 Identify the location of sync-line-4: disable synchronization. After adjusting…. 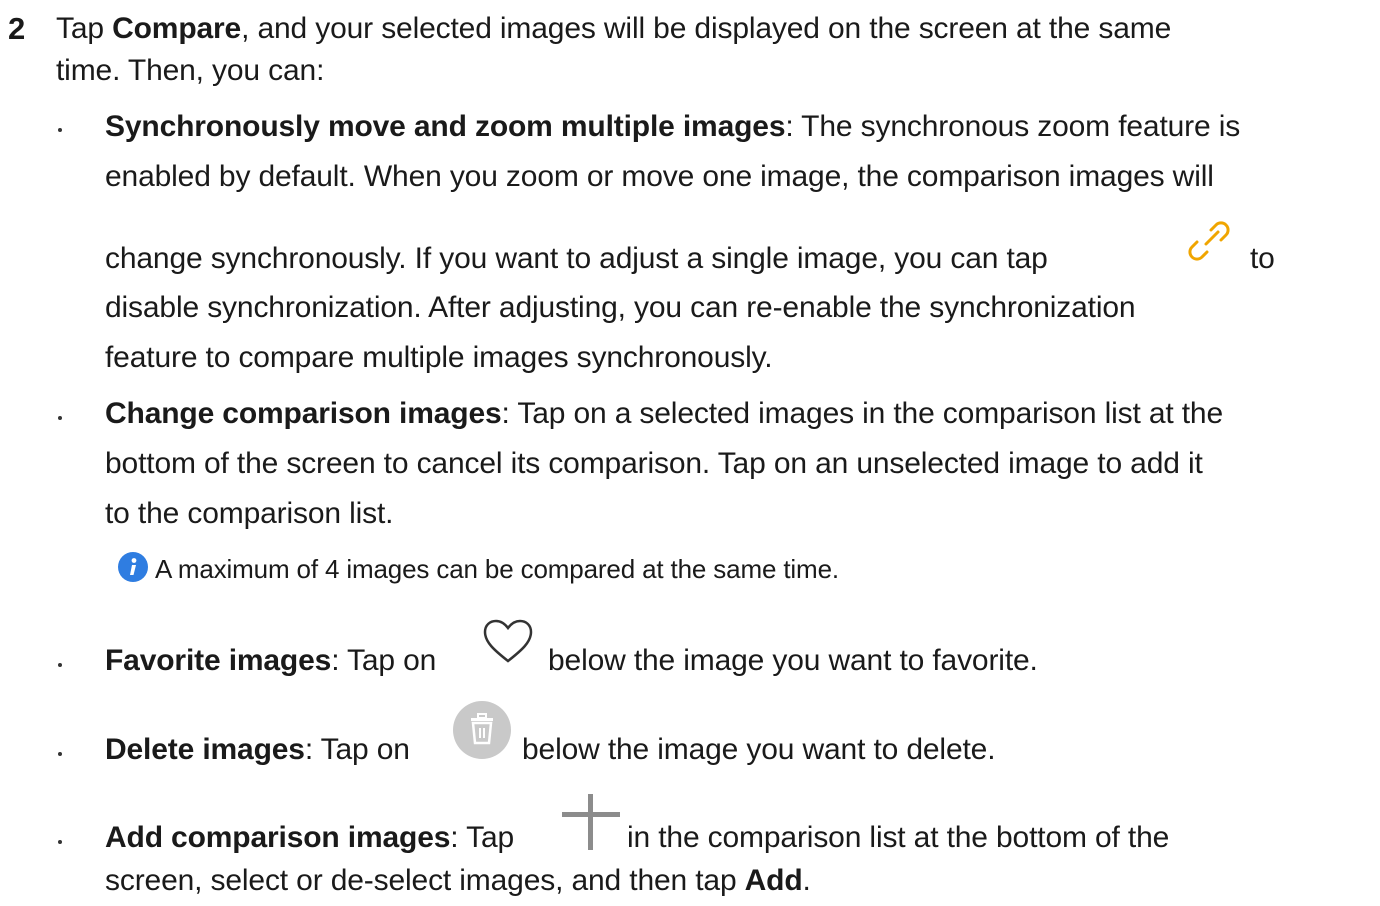
(620, 307).